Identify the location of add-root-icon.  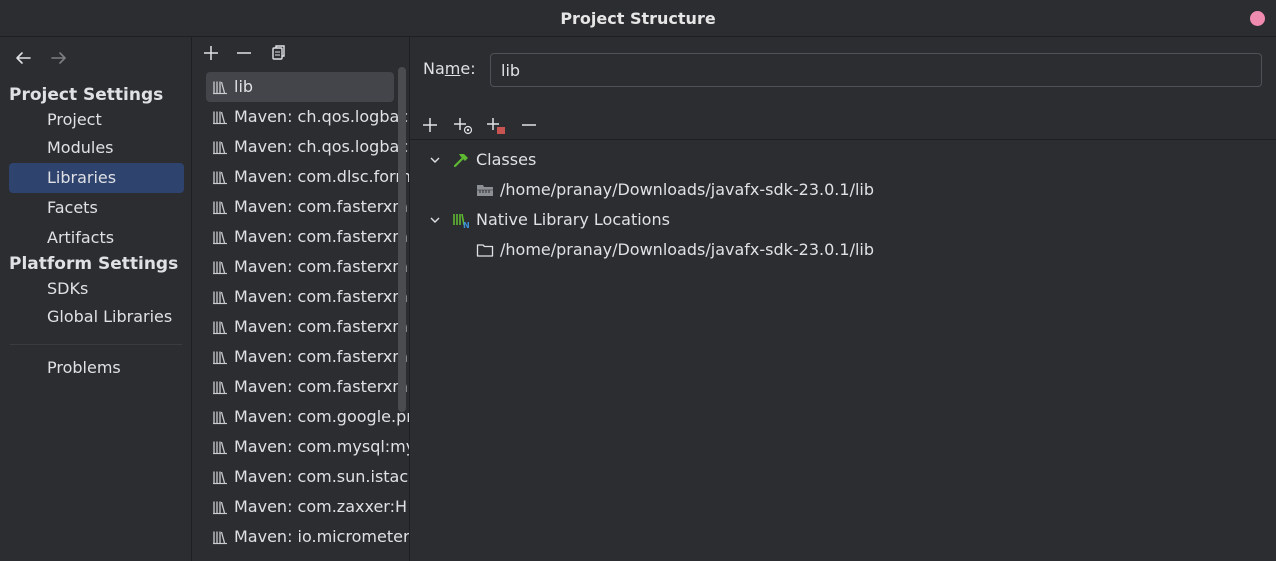
(430, 125).